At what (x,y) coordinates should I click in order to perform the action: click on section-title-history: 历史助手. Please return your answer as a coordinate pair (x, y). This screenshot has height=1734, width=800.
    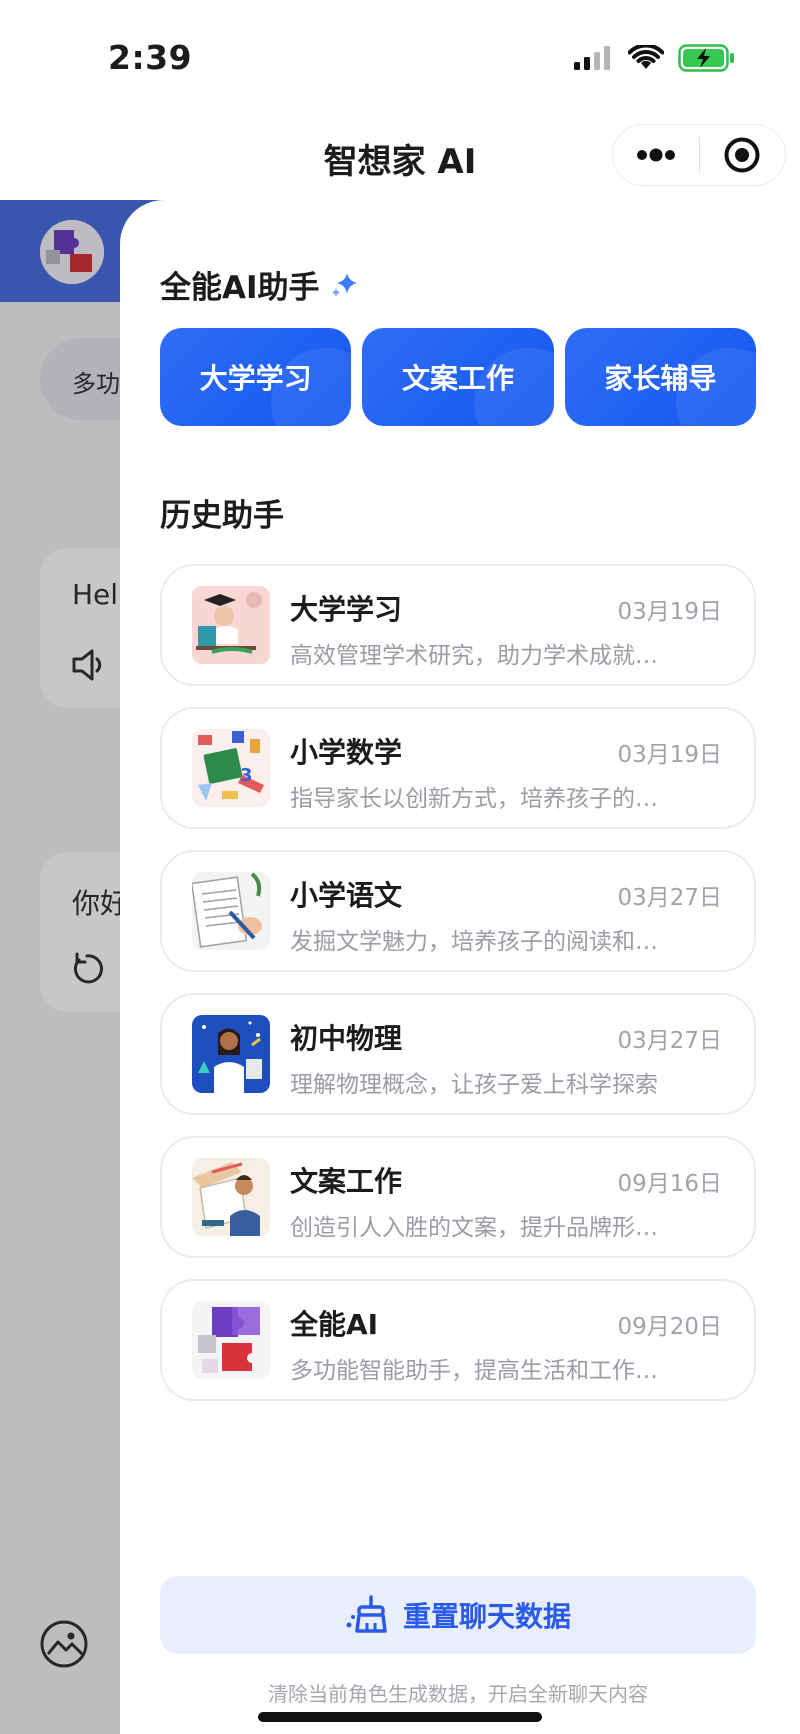
    Looking at the image, I should click on (222, 516).